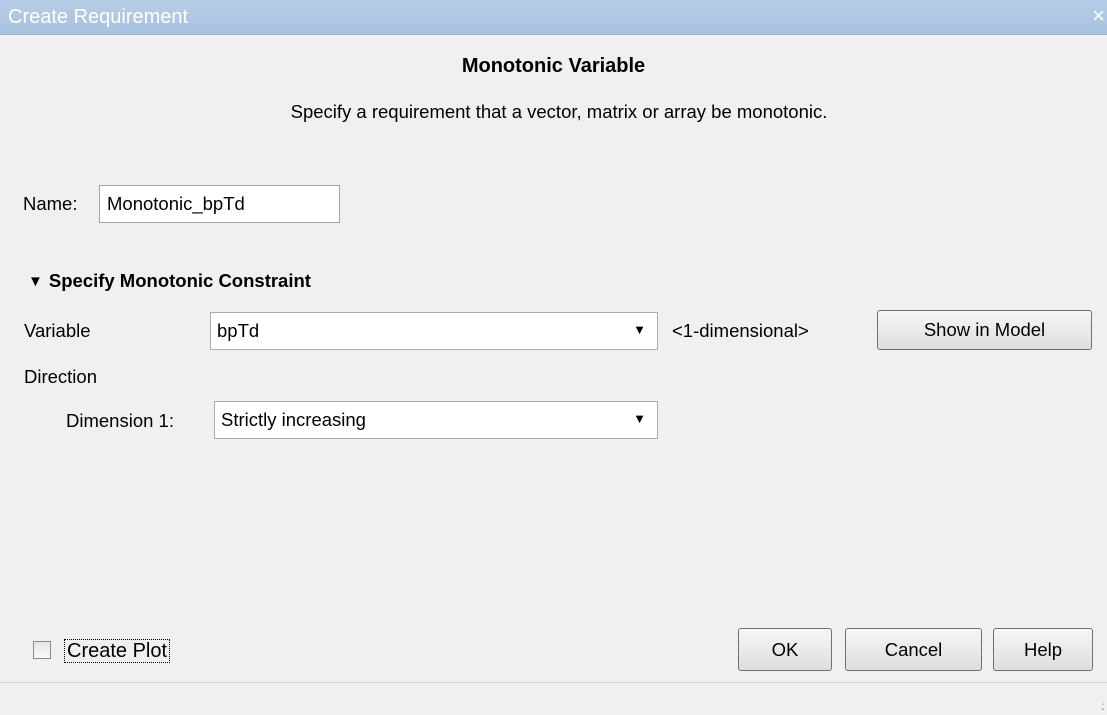 The width and height of the screenshot is (1107, 715). I want to click on triangle-down-icon: ▼, so click(35, 281).